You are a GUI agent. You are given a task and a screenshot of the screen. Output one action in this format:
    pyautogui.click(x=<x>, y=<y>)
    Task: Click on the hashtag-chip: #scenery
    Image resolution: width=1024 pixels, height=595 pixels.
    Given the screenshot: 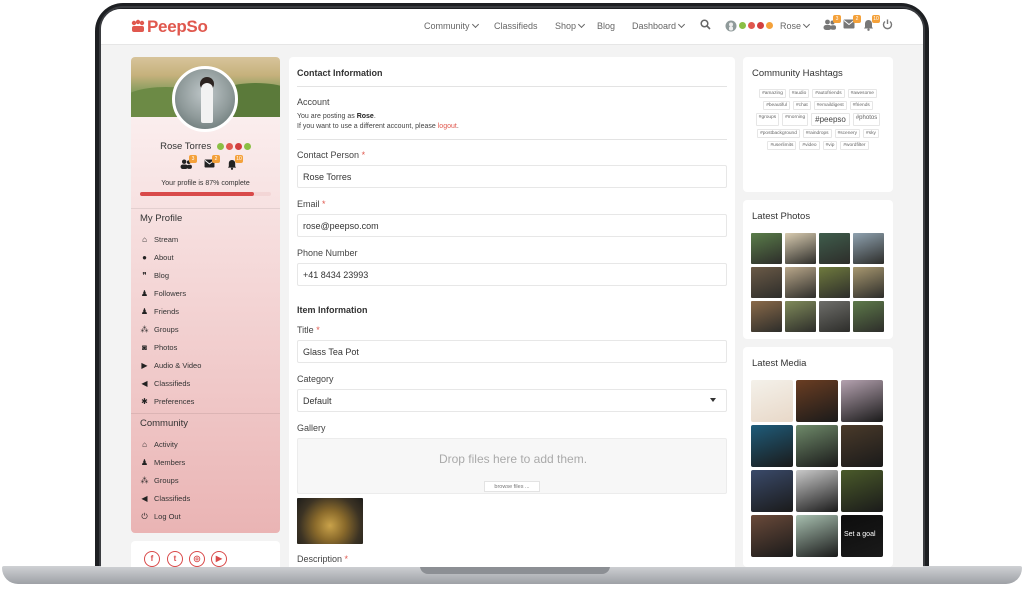 What is the action you would take?
    pyautogui.click(x=847, y=133)
    